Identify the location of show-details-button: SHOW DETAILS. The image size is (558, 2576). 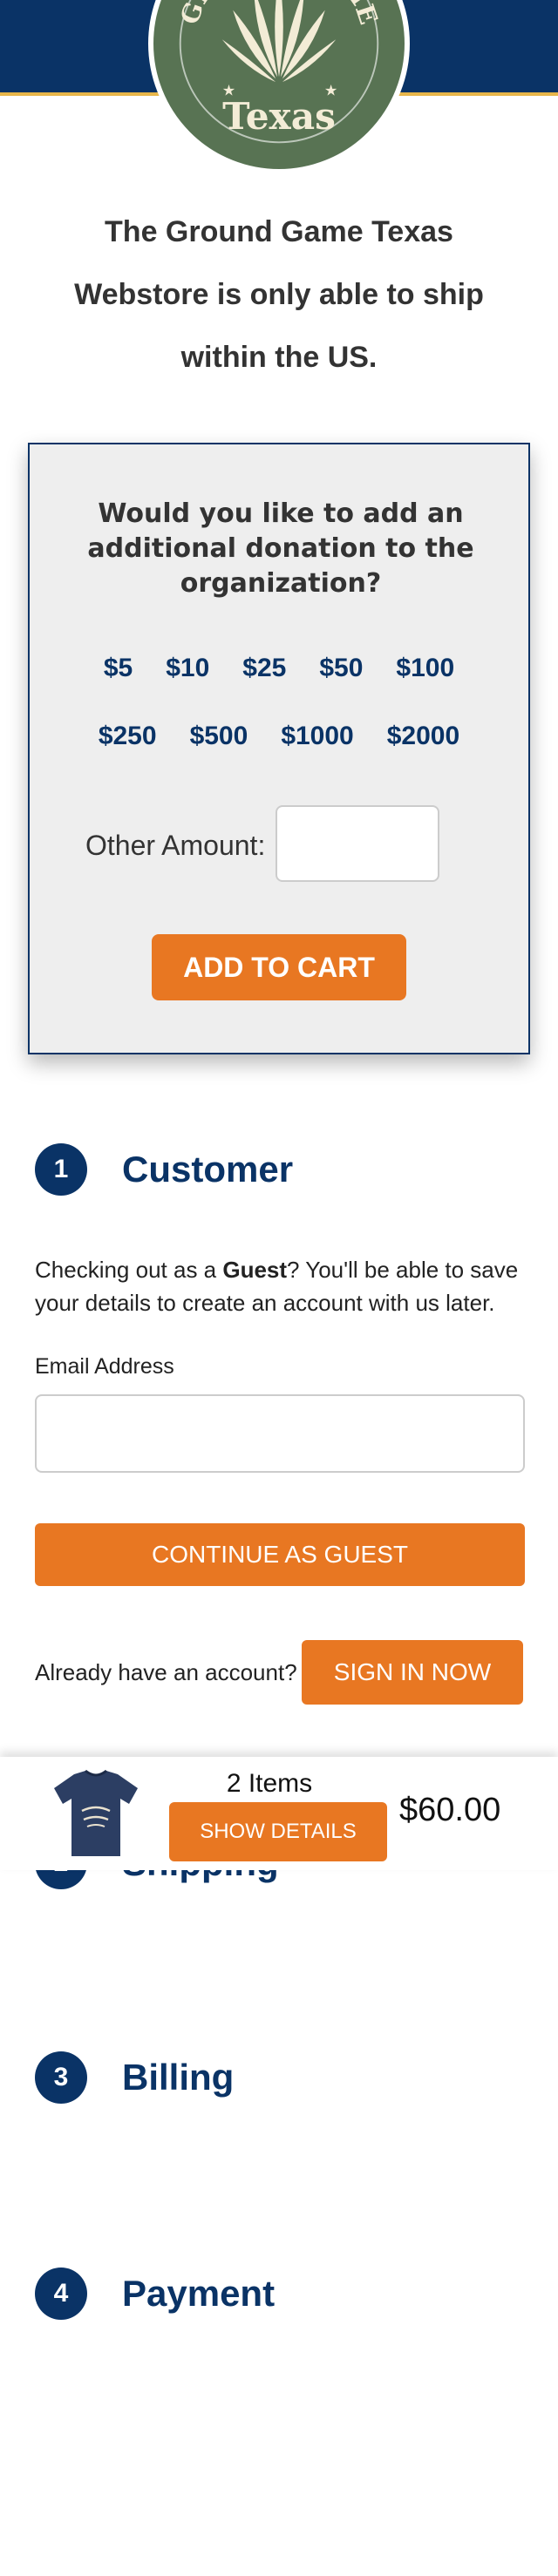
(278, 1832).